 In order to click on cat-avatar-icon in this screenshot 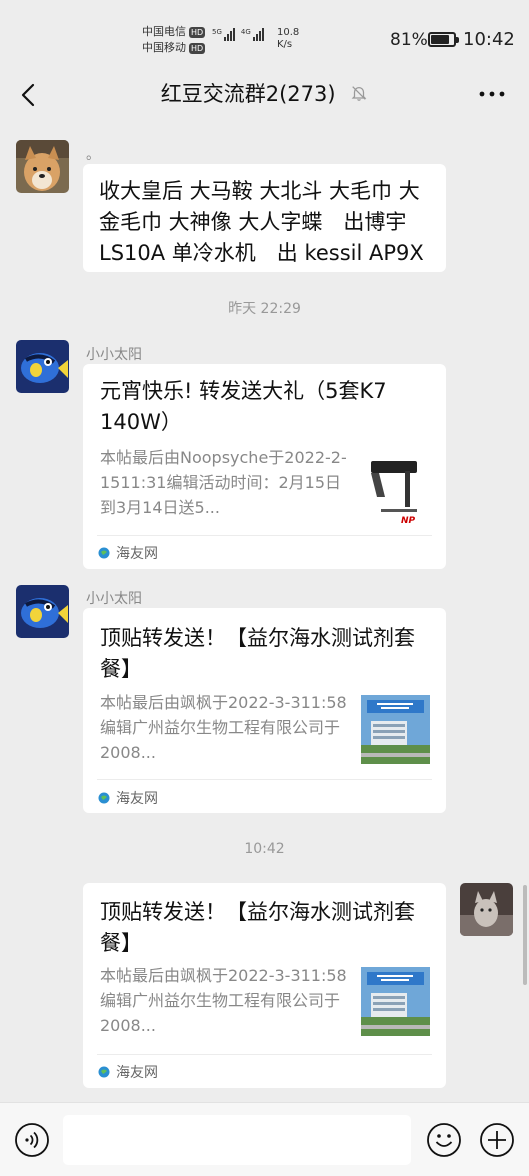, I will do `click(486, 909)`.